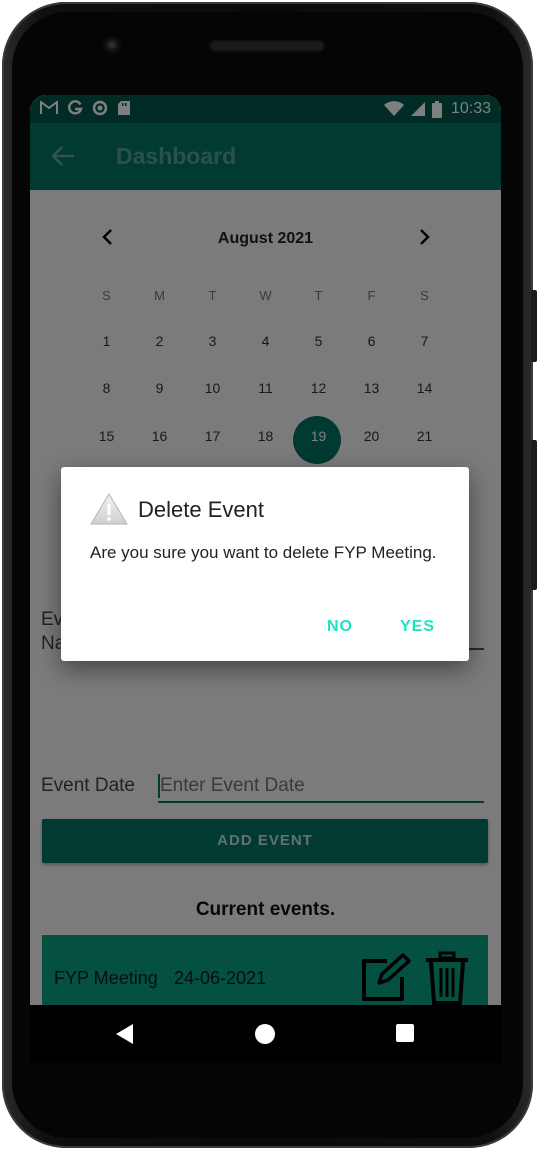  Describe the element at coordinates (124, 1034) in the screenshot. I see `nav-back-icon` at that location.